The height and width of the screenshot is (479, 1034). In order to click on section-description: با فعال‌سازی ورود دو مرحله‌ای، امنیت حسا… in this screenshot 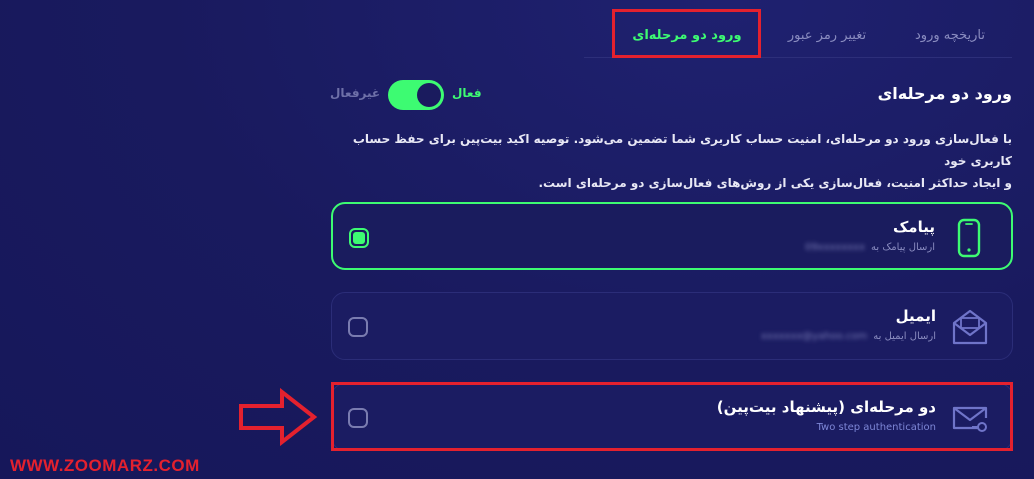, I will do `click(667, 161)`.